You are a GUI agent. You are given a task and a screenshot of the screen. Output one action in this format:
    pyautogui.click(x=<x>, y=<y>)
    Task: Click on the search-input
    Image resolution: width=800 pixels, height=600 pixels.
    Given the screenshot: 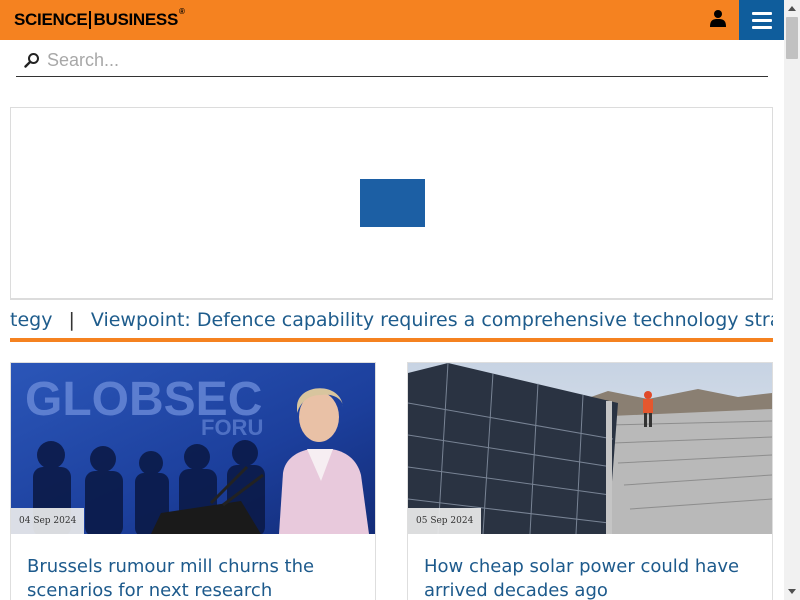 What is the action you would take?
    pyautogui.click(x=397, y=60)
    